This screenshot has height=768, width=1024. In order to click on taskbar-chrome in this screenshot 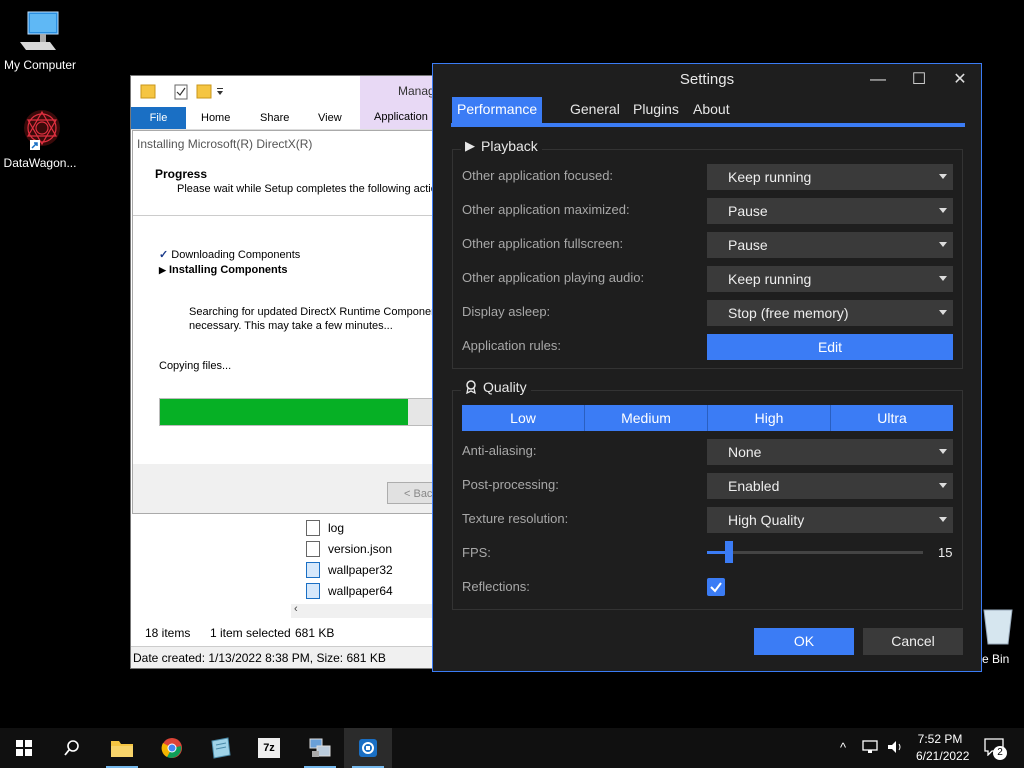, I will do `click(172, 748)`.